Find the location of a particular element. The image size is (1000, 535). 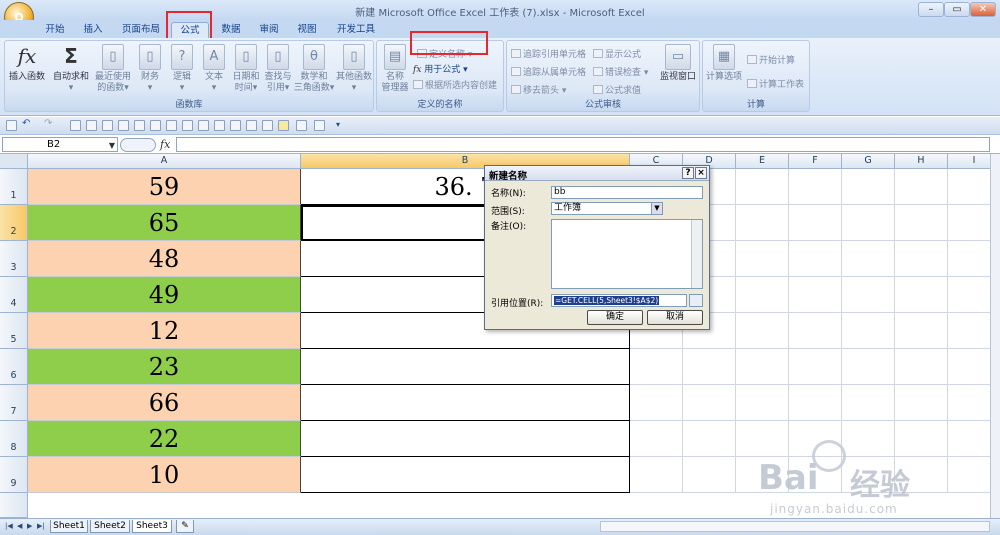

name-box: B2 ▼ is located at coordinates (60, 144).